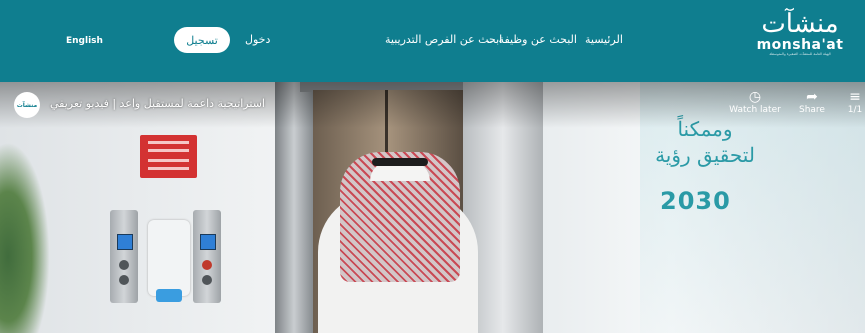  I want to click on nav-home-link: الرئيسية, so click(604, 39).